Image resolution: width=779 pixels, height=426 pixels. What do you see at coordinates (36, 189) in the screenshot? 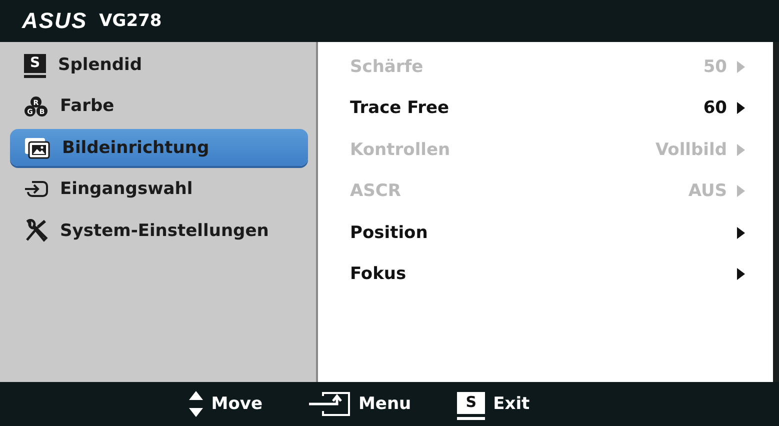
I see `input-arrow-icon` at bounding box center [36, 189].